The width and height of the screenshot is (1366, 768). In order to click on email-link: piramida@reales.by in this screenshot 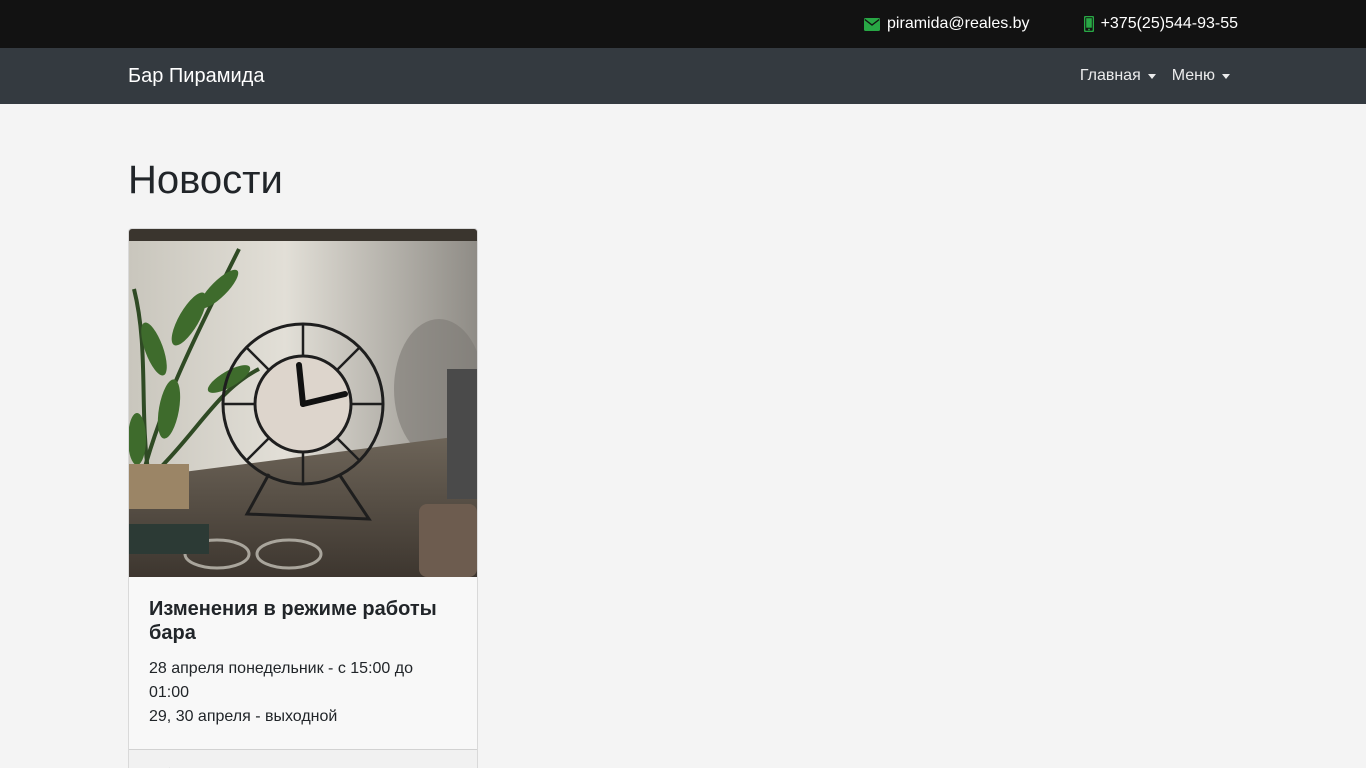, I will do `click(947, 24)`.